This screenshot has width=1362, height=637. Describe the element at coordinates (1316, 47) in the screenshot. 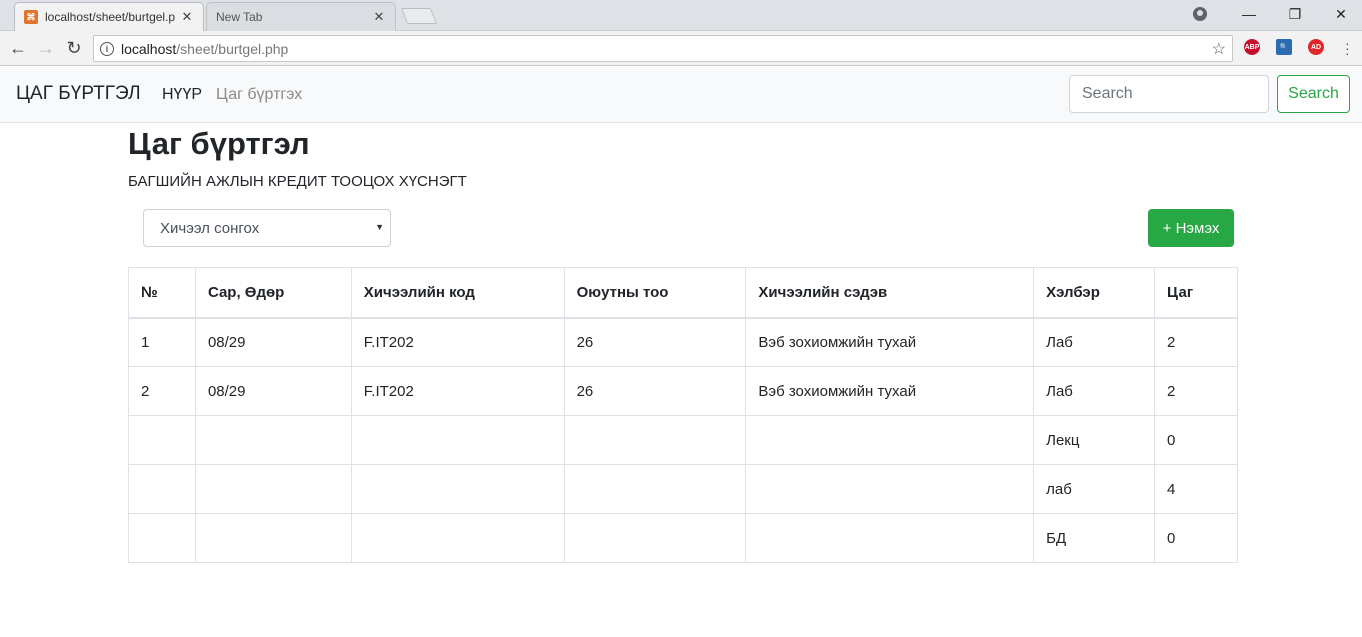

I see `ad-extension-icon: AD` at that location.